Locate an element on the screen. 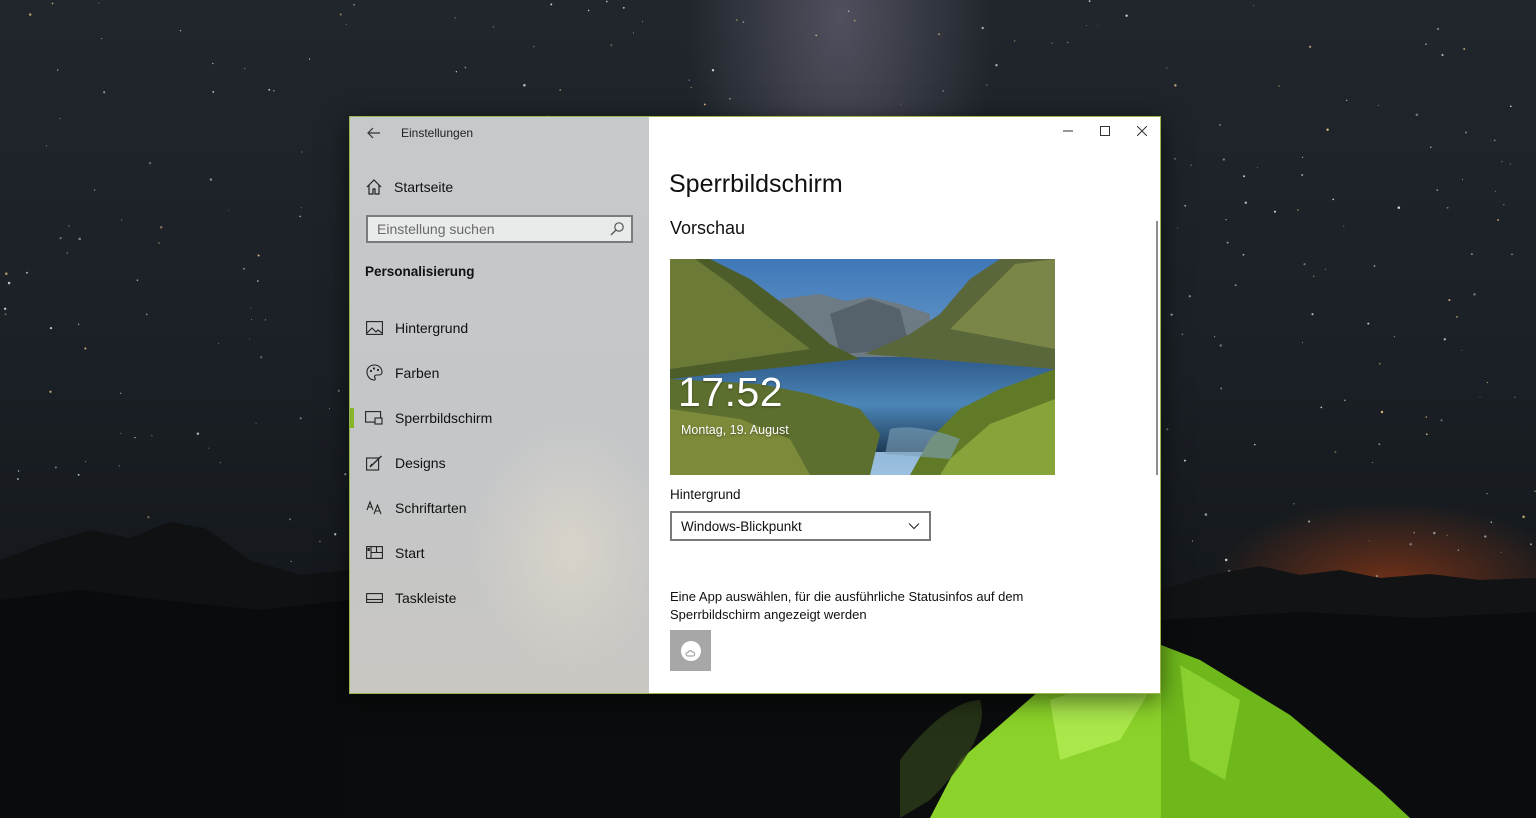 The height and width of the screenshot is (818, 1536). preview-heading: Vorschau is located at coordinates (708, 228).